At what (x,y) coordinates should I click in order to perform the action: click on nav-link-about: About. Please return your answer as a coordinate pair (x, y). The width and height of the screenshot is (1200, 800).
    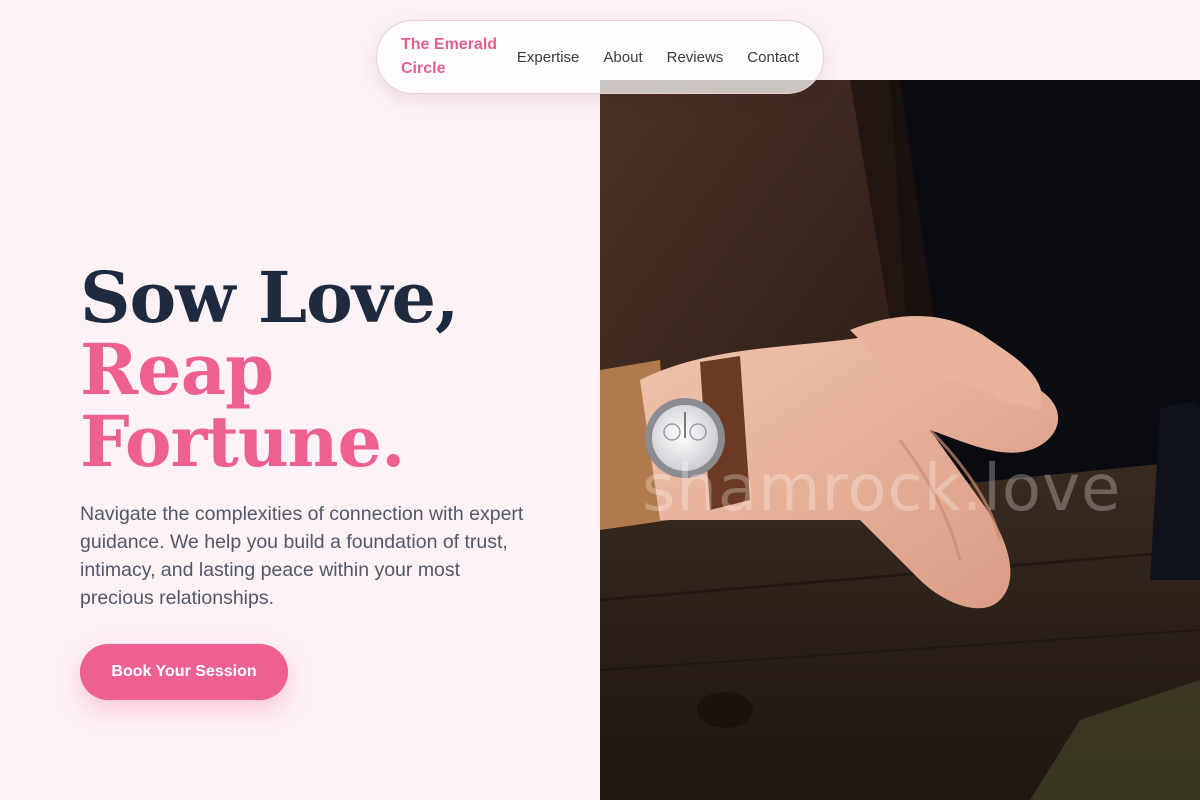
    Looking at the image, I should click on (622, 57).